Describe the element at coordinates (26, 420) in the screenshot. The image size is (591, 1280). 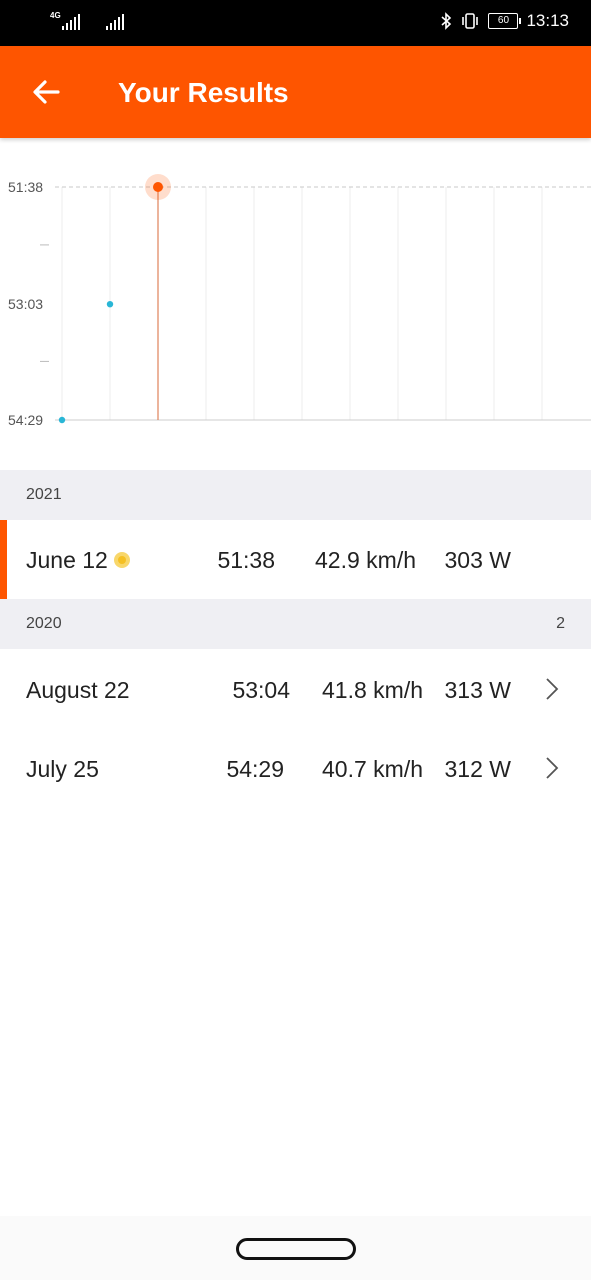
I see `y-tick-label: 54:29` at that location.